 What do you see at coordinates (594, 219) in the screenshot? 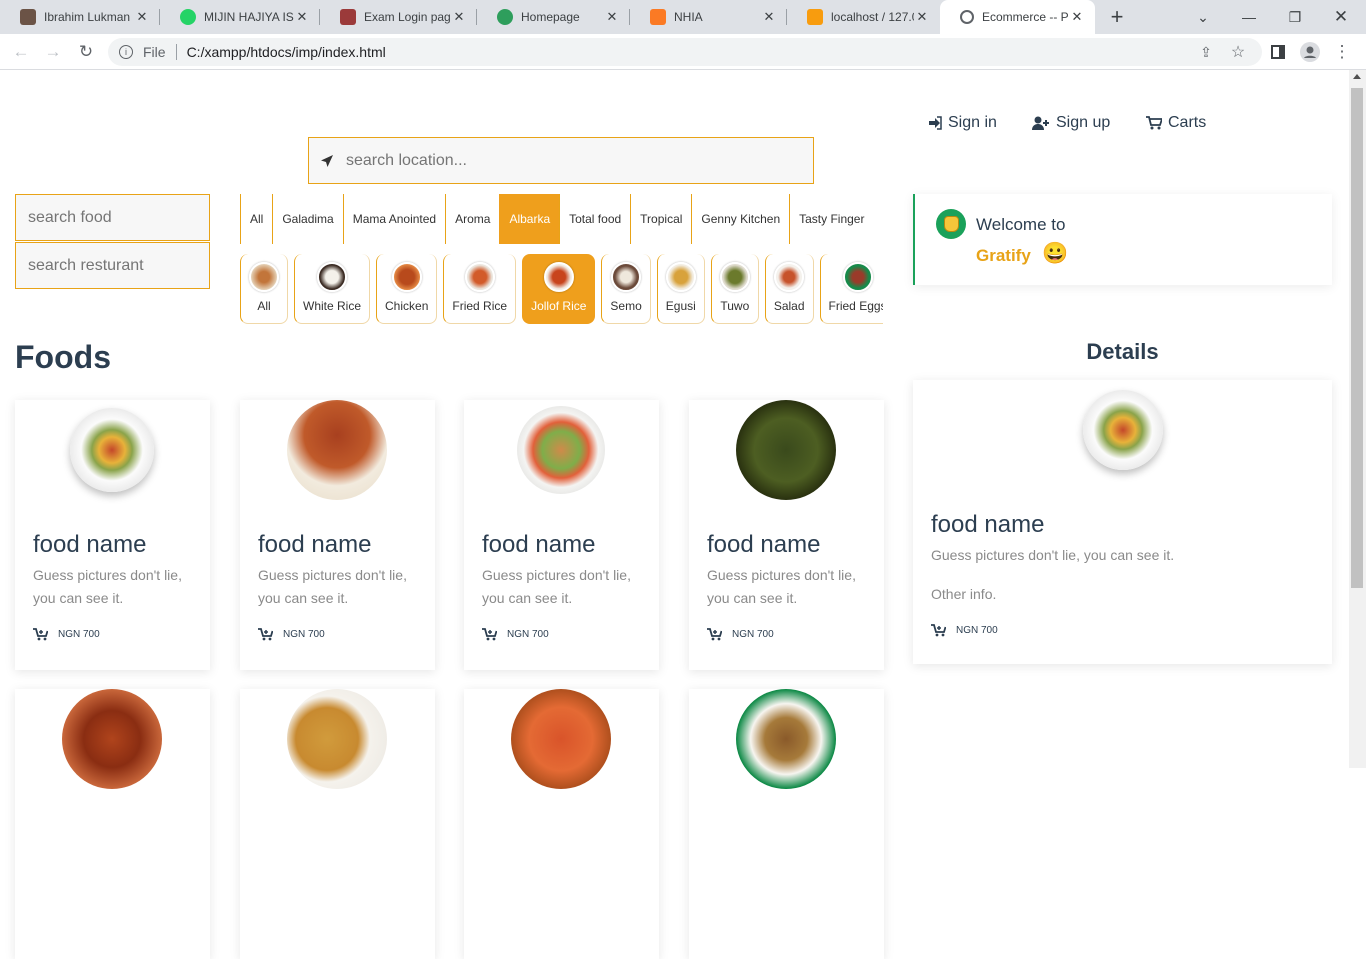
I see `restaurant-filter-total-food: Total food` at bounding box center [594, 219].